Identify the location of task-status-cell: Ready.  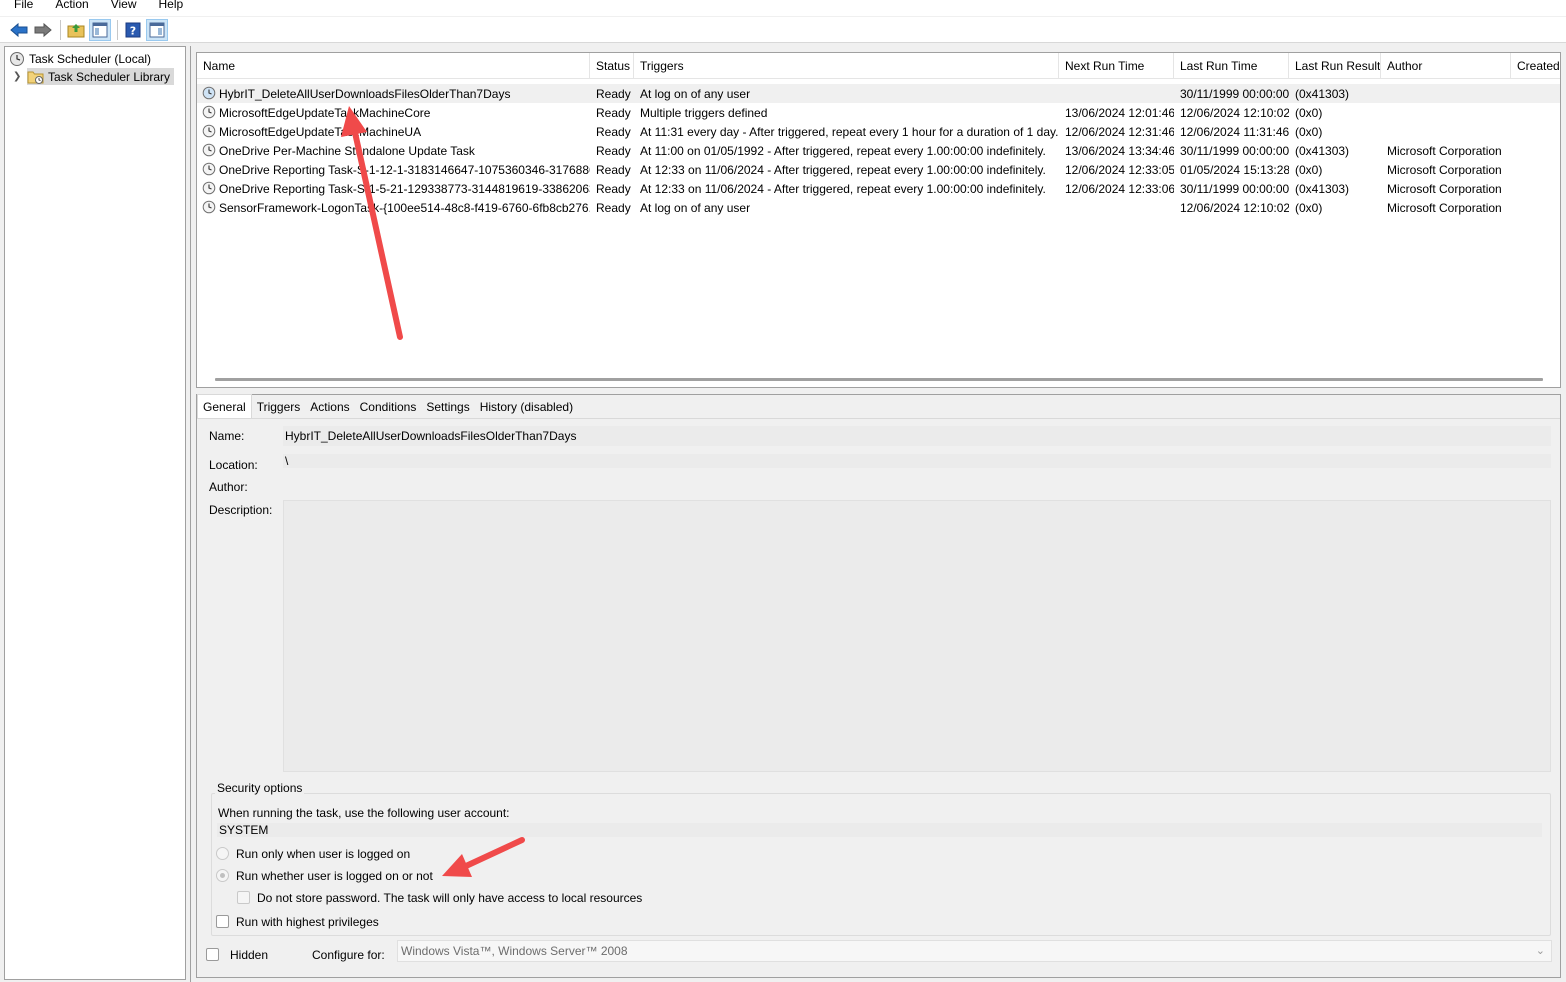
(613, 169).